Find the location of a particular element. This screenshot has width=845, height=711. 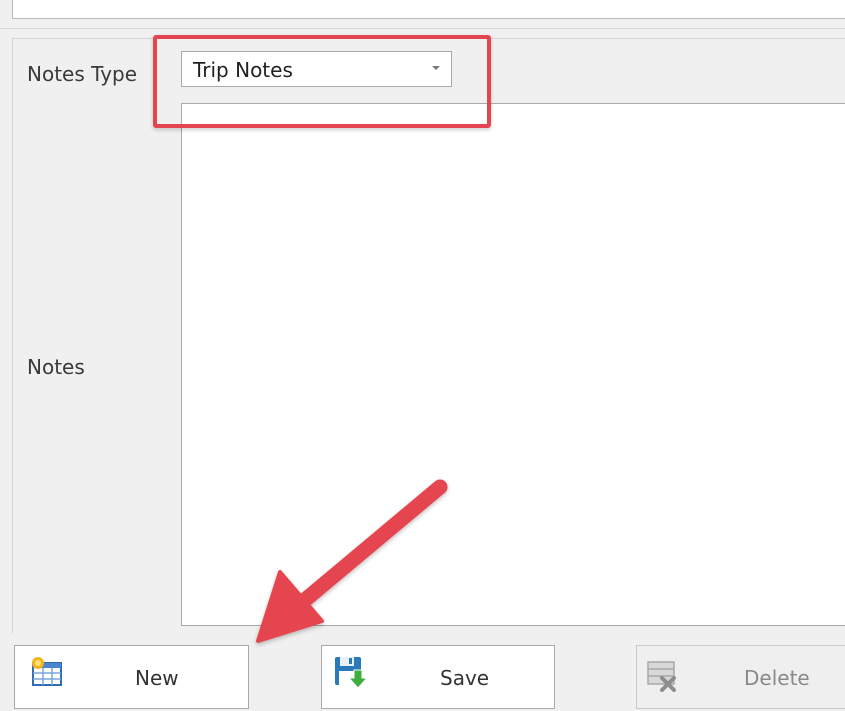

save-disk-icon is located at coordinates (351, 673).